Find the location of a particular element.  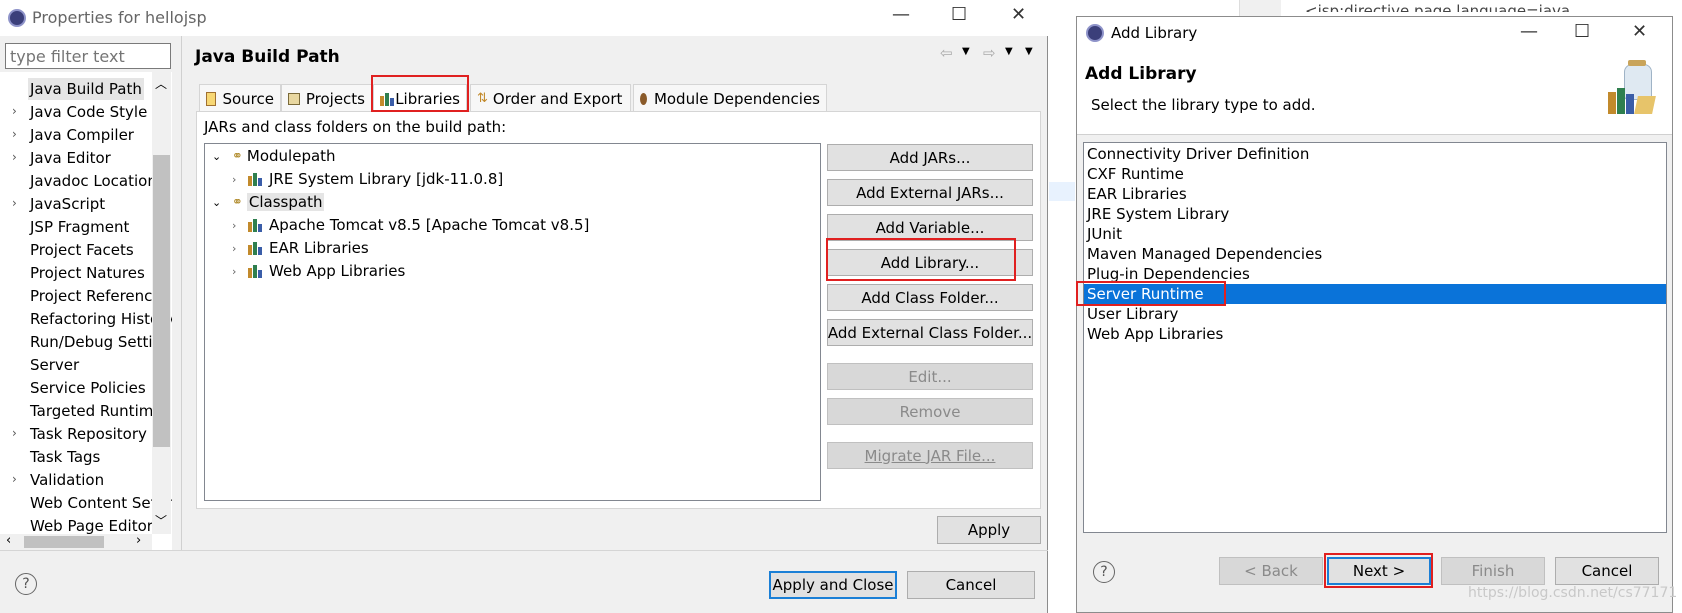

library-type-item: Web App Libraries is located at coordinates (1155, 334).